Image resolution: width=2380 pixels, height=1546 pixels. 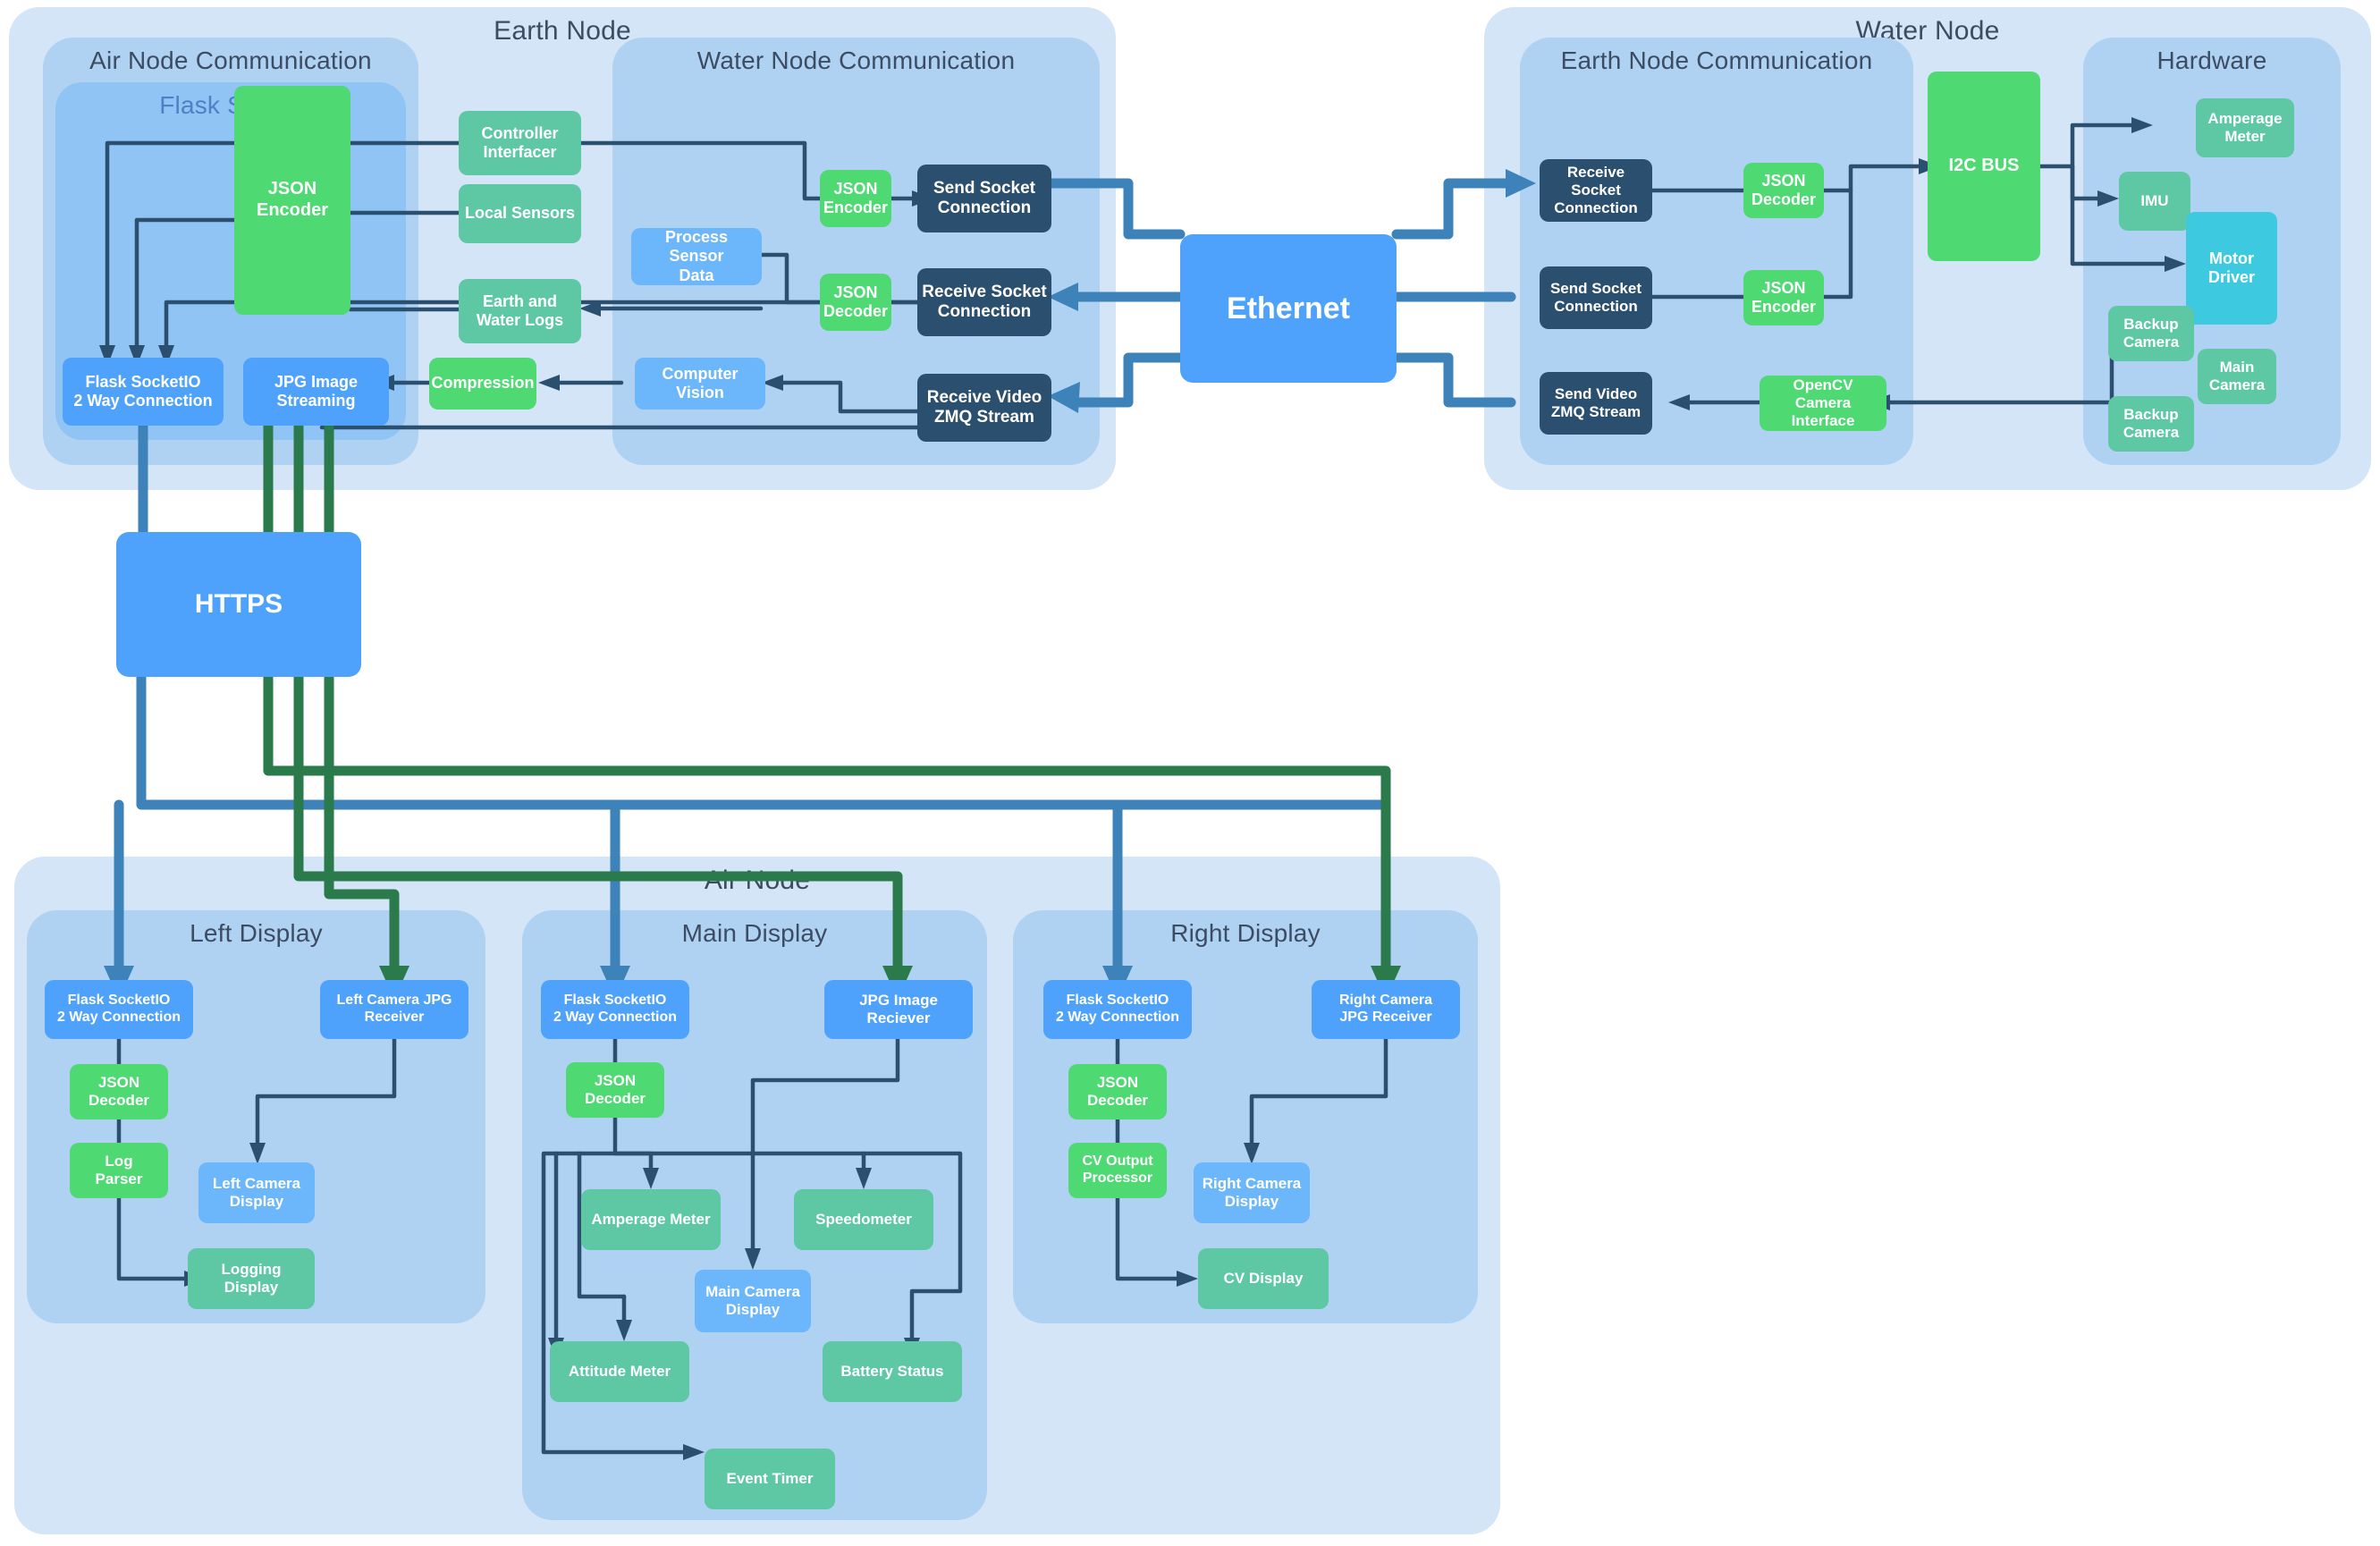 I want to click on group-title-earth-node-communication: Earth Node Communication, so click(x=1716, y=60).